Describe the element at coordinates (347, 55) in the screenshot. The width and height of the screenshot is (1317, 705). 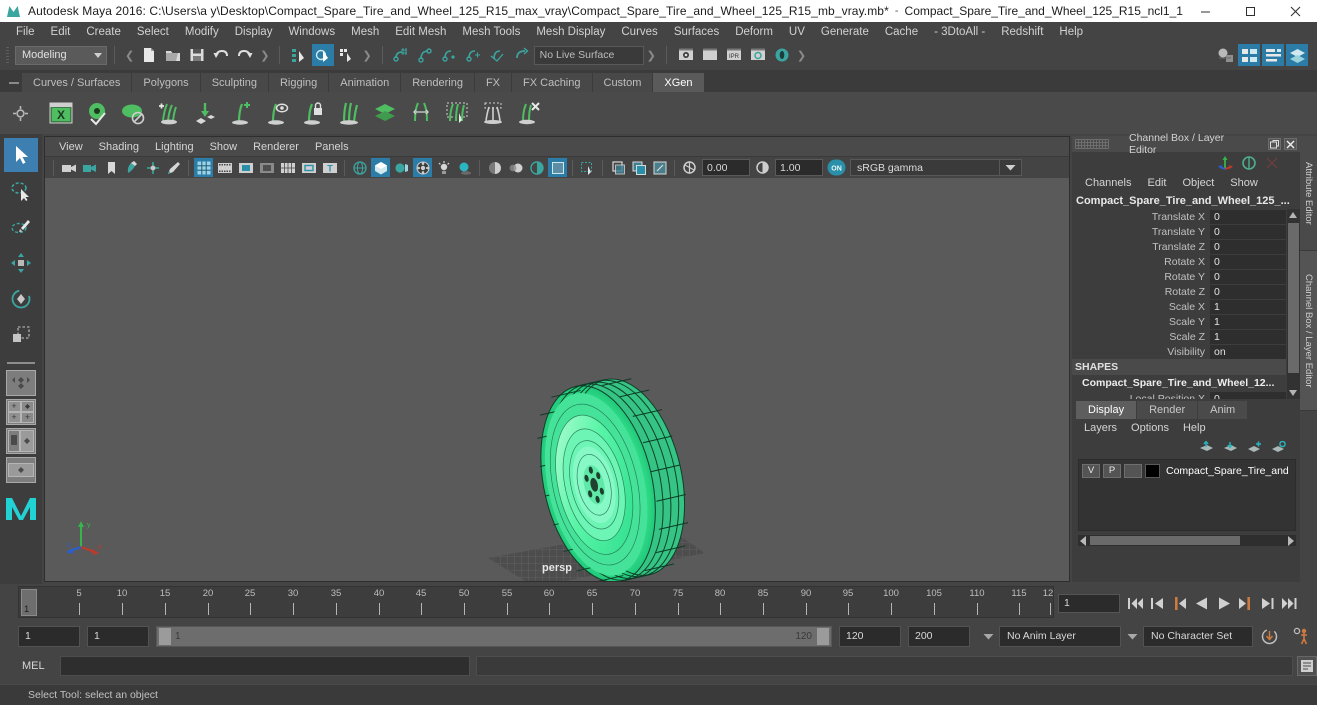
I see `select-component-icon` at that location.